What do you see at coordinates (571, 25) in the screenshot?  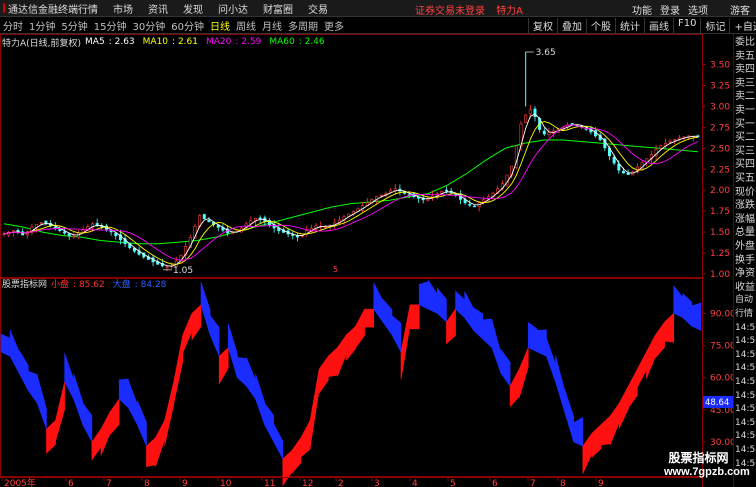 I see `chart-tool-button: 叠加` at bounding box center [571, 25].